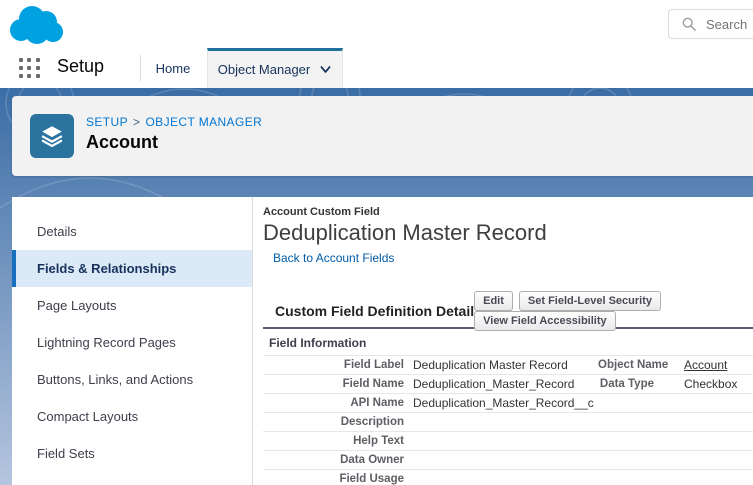 The width and height of the screenshot is (753, 485). What do you see at coordinates (132, 231) in the screenshot?
I see `sidebar-item-details: Details` at bounding box center [132, 231].